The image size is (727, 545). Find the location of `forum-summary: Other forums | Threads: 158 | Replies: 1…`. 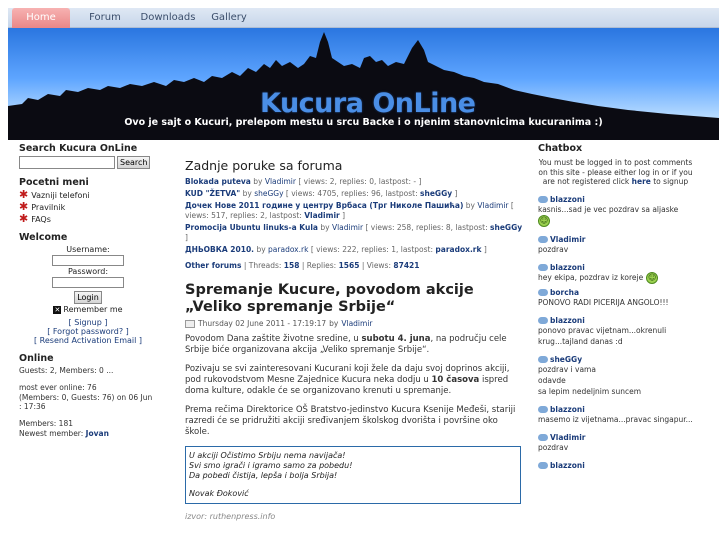

forum-summary: Other forums | Threads: 158 | Replies: 1… is located at coordinates (355, 265).